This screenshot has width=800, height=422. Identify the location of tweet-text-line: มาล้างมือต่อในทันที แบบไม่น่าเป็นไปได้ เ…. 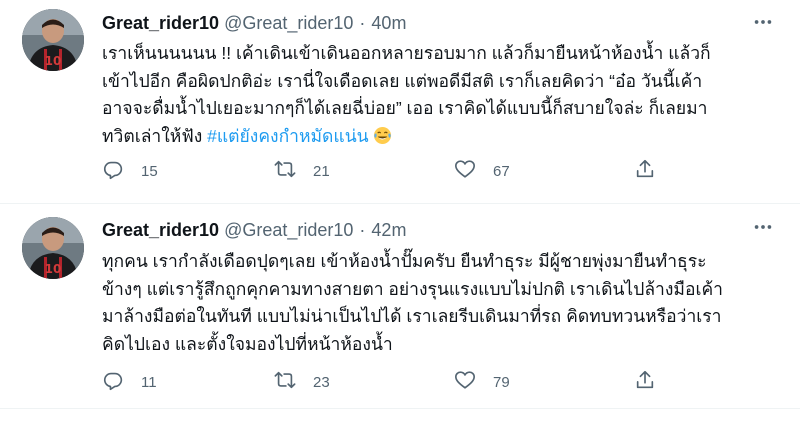
(412, 316).